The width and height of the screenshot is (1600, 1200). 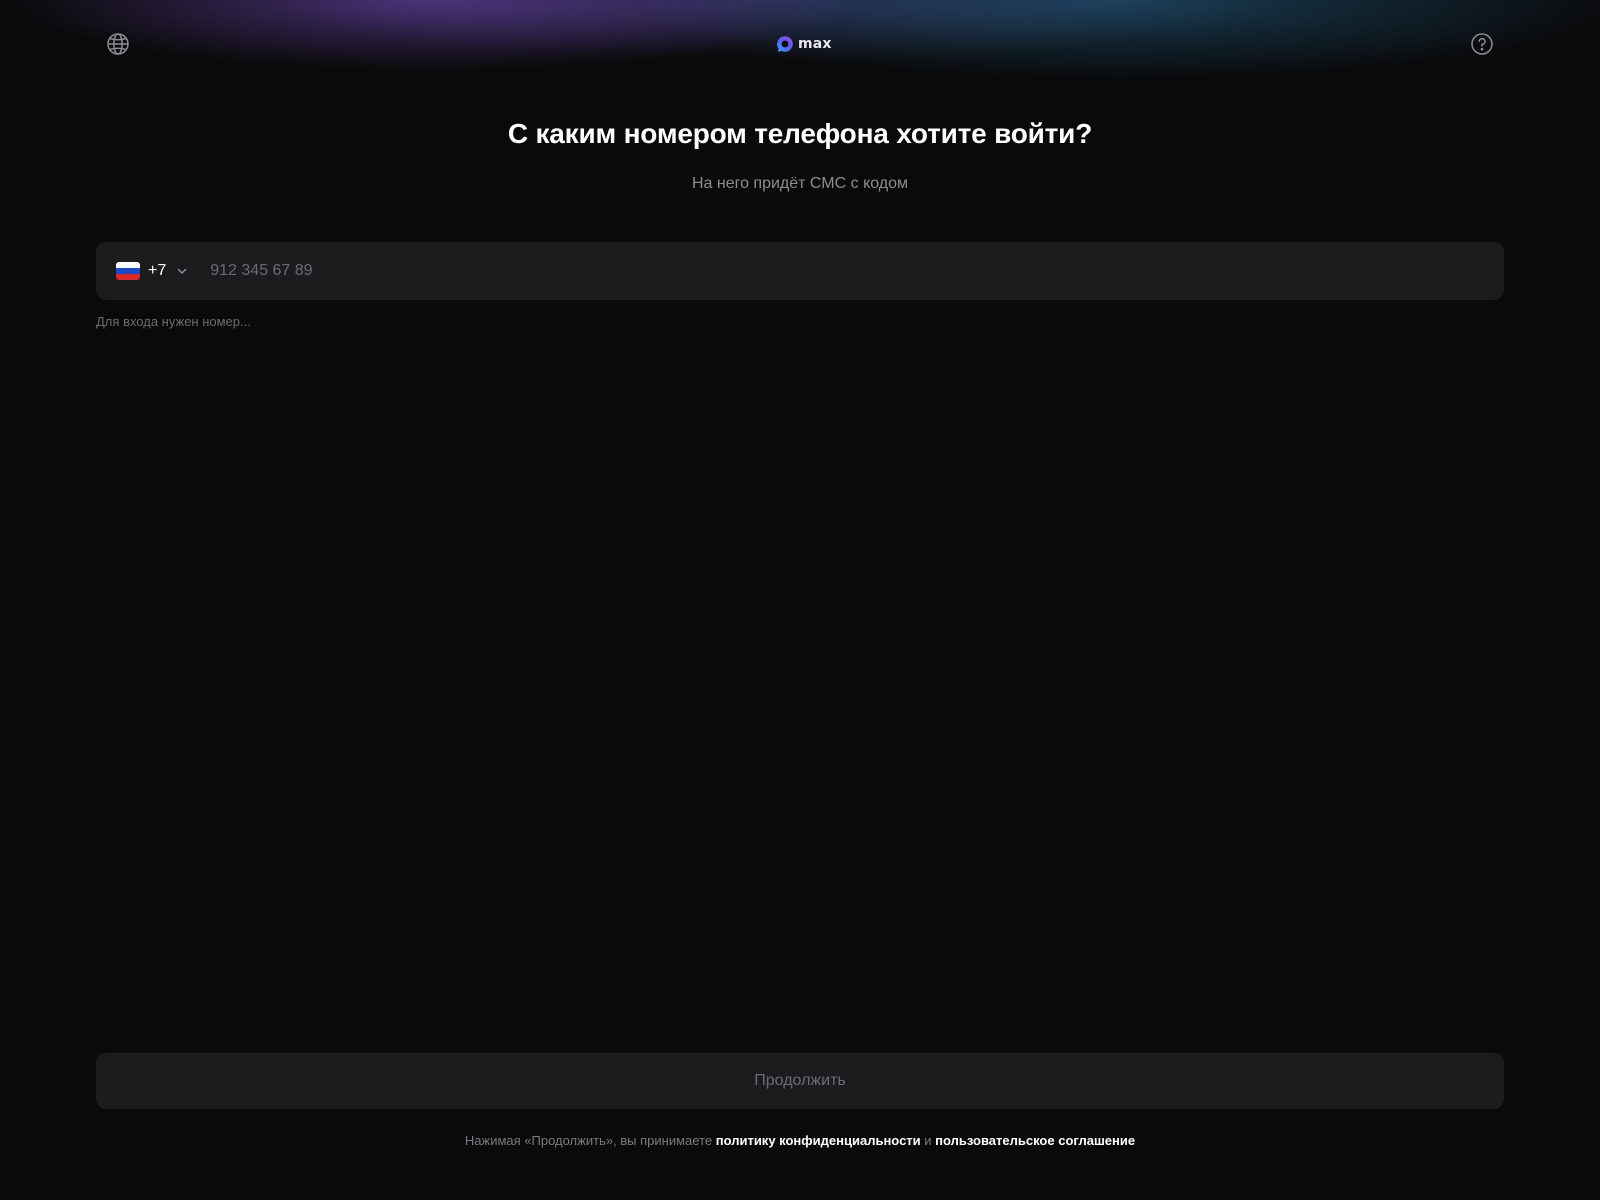 I want to click on user-agreement-link: пользовательское соглашение, so click(x=1035, y=1140).